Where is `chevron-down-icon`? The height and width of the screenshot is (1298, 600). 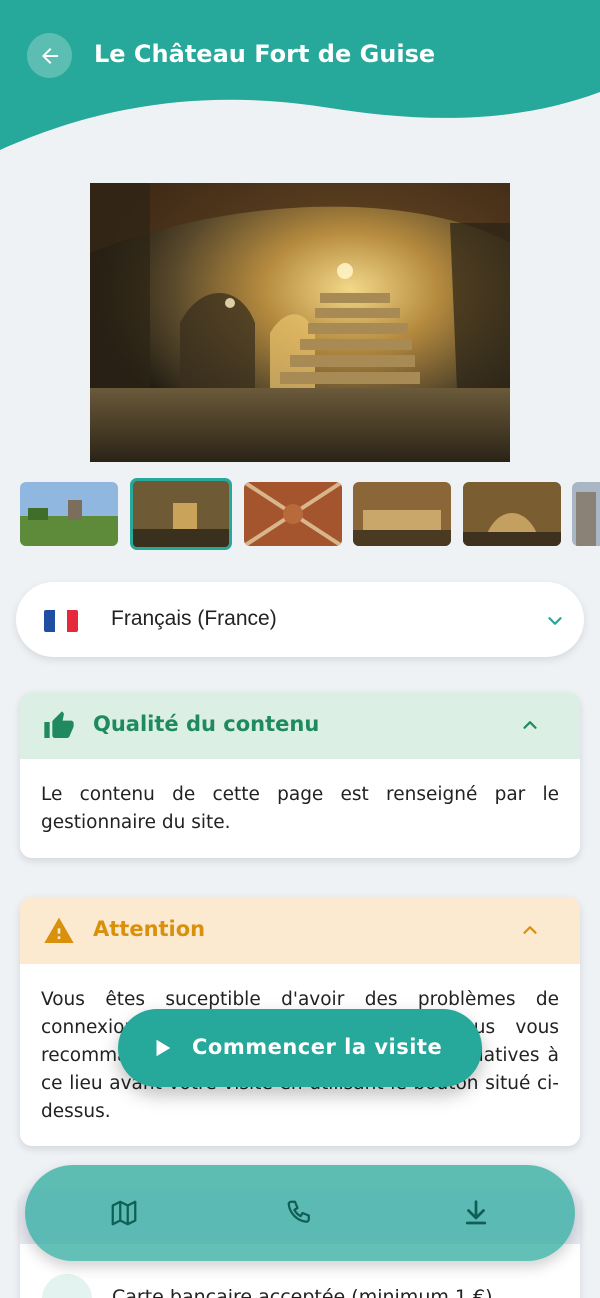 chevron-down-icon is located at coordinates (555, 621).